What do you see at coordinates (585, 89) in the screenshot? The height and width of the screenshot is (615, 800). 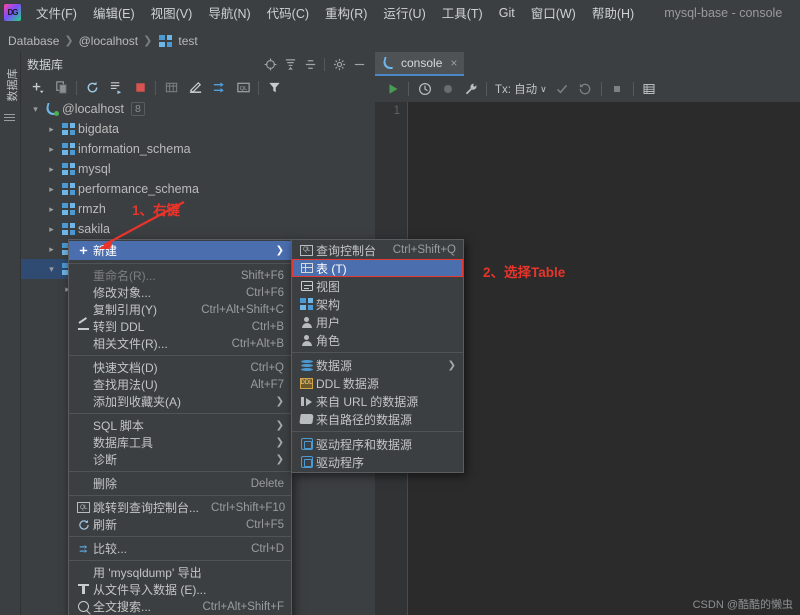 I see `rollback-icon` at bounding box center [585, 89].